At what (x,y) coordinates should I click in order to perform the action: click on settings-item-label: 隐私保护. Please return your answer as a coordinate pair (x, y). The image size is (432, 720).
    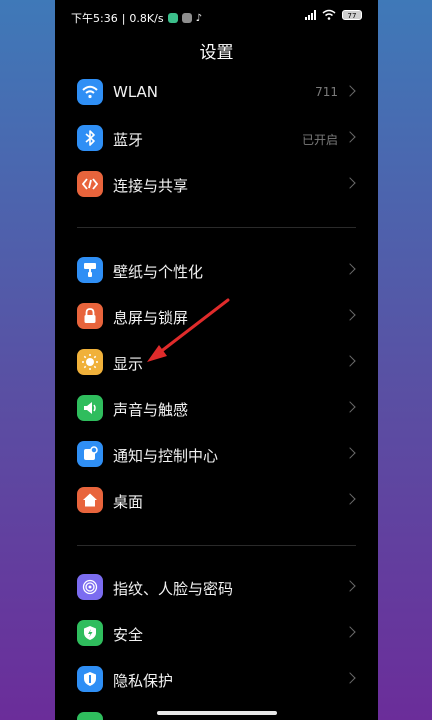
    Looking at the image, I should click on (143, 681).